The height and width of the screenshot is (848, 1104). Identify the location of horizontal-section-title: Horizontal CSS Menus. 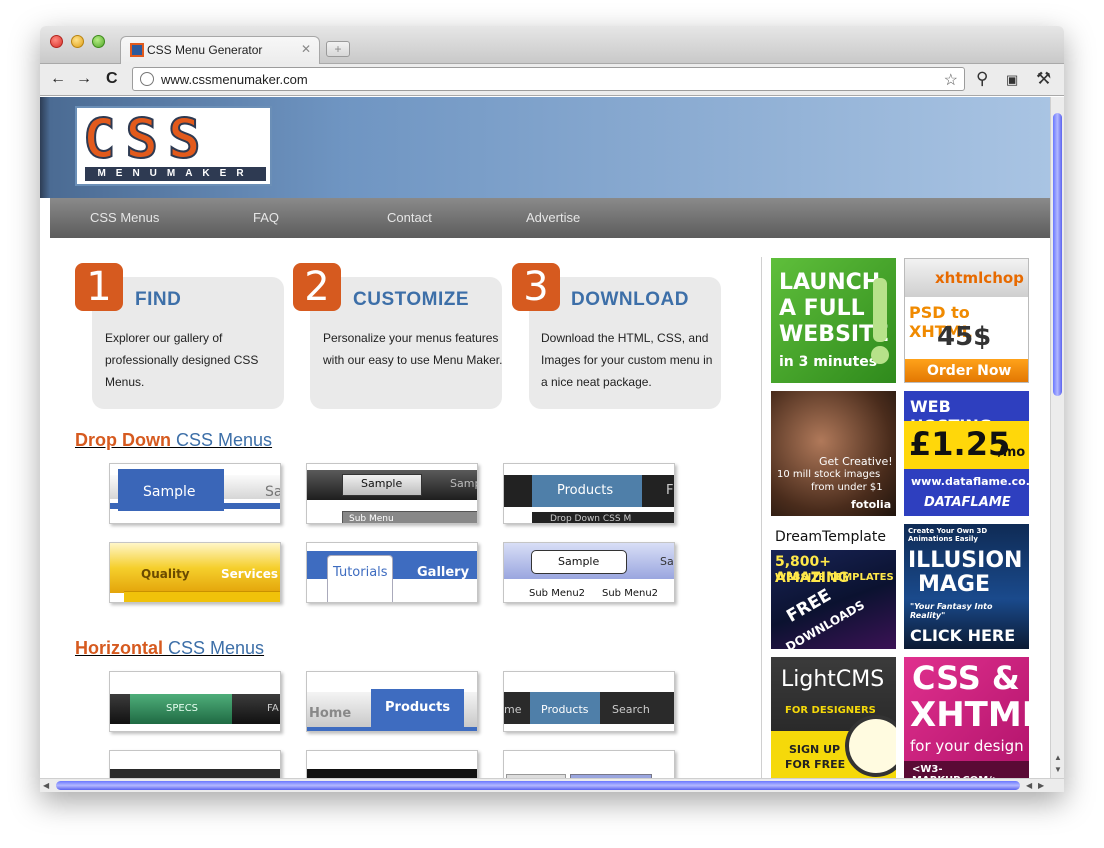
(169, 648).